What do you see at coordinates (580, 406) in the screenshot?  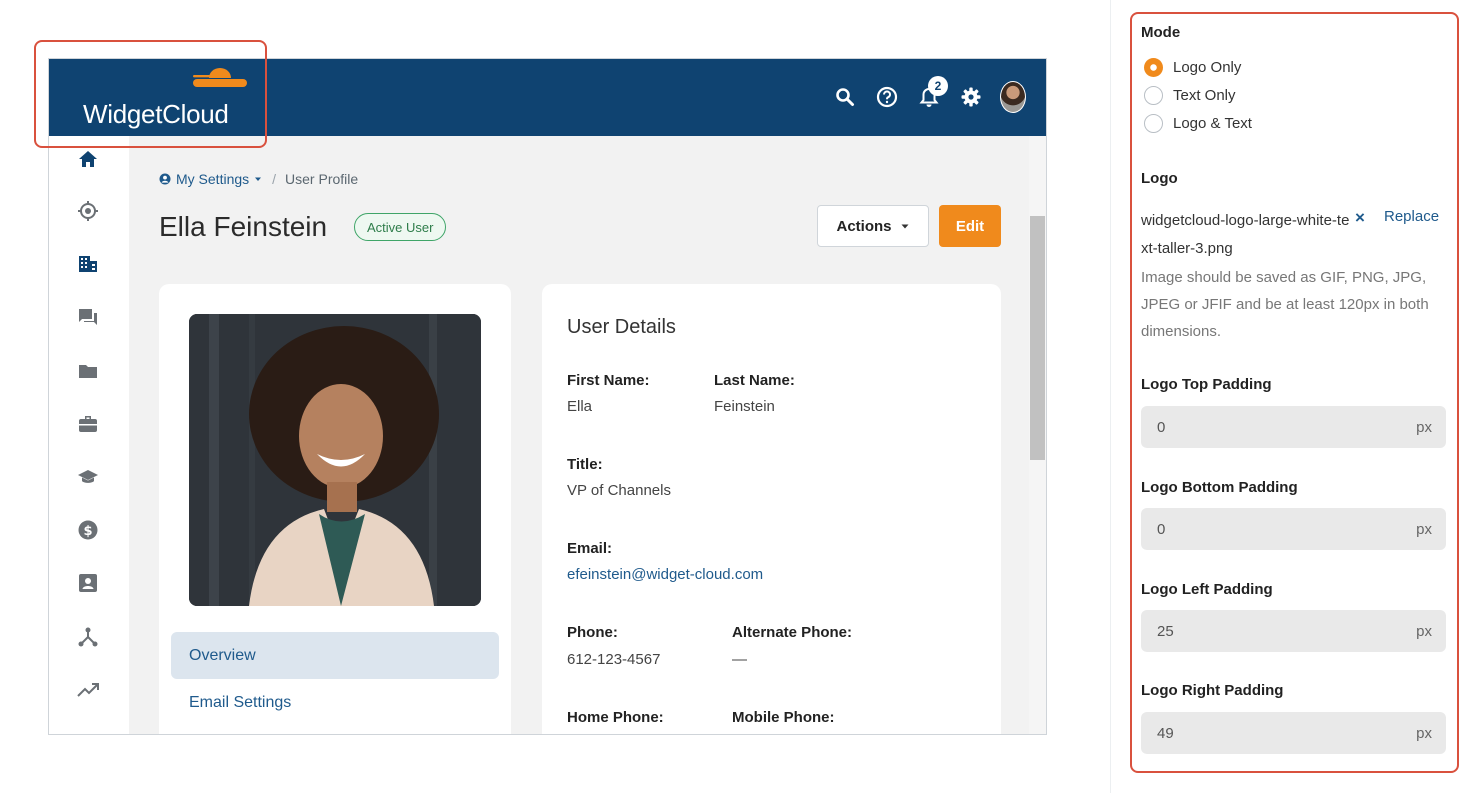 I see `first-name-value: Ella` at bounding box center [580, 406].